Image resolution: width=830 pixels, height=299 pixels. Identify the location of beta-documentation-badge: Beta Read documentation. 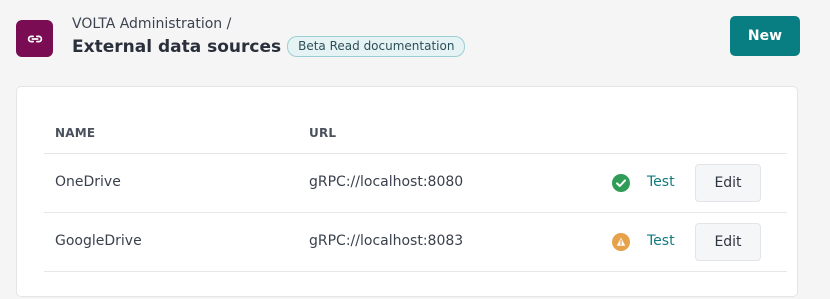
(376, 46).